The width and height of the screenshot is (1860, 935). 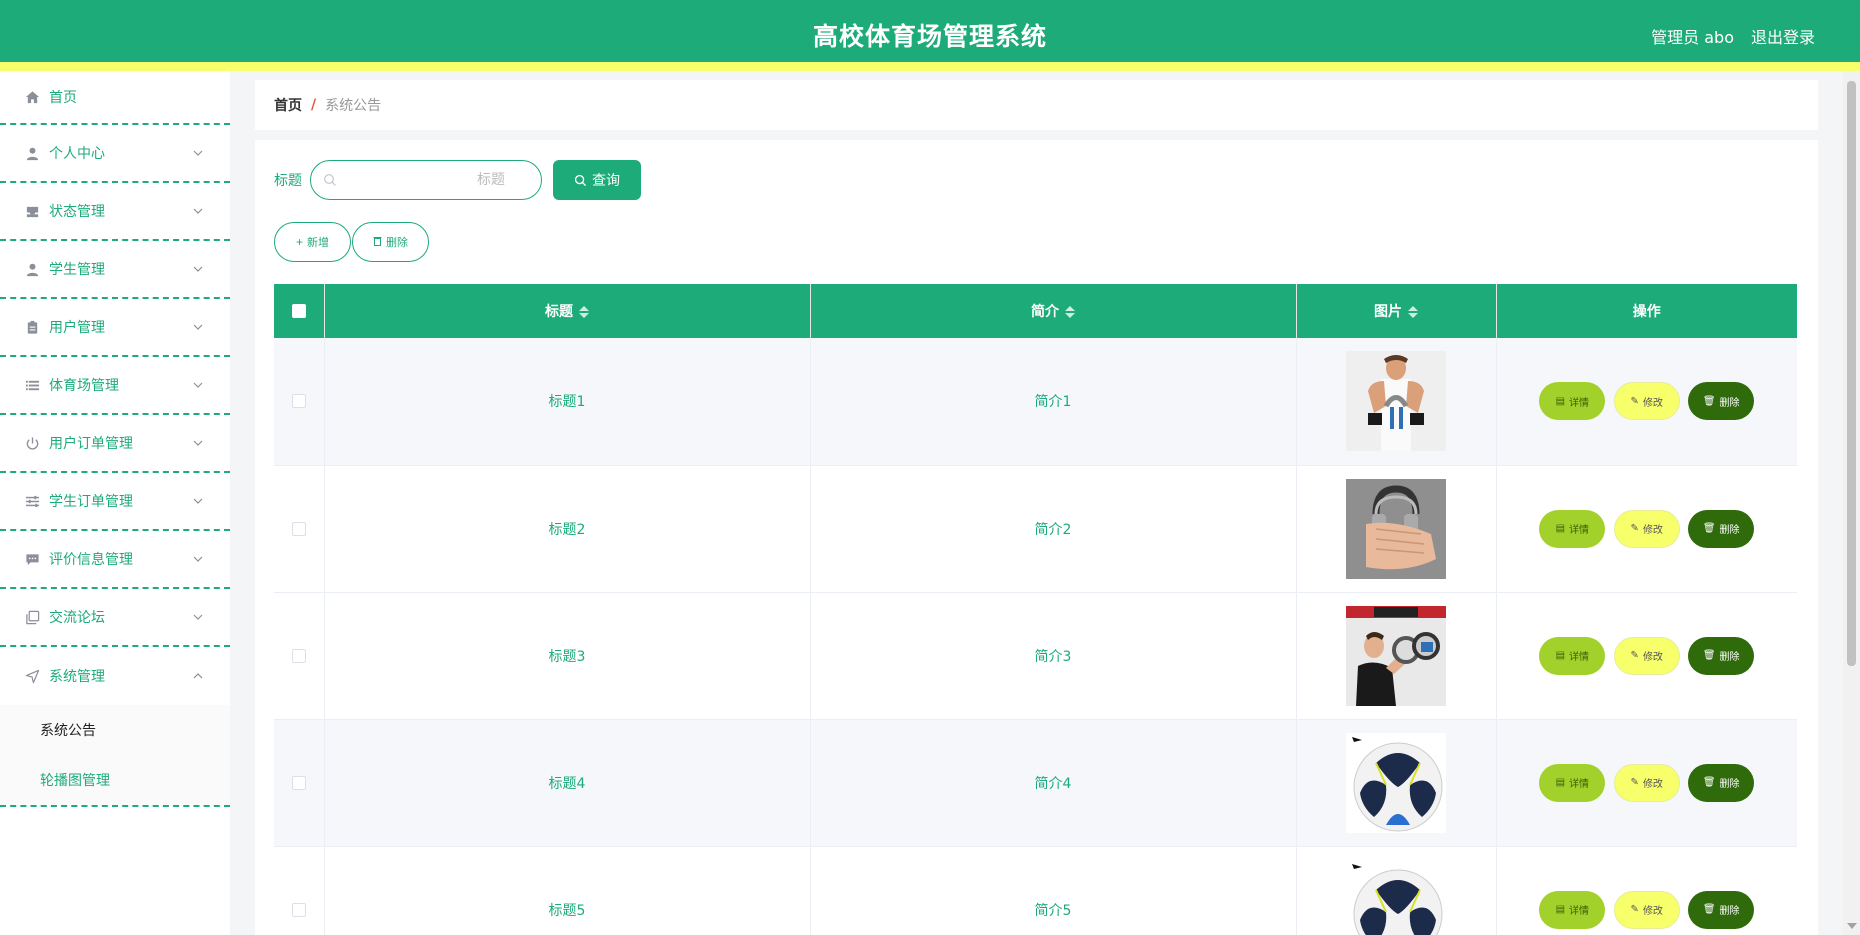 What do you see at coordinates (32, 211) in the screenshot?
I see `tray-icon` at bounding box center [32, 211].